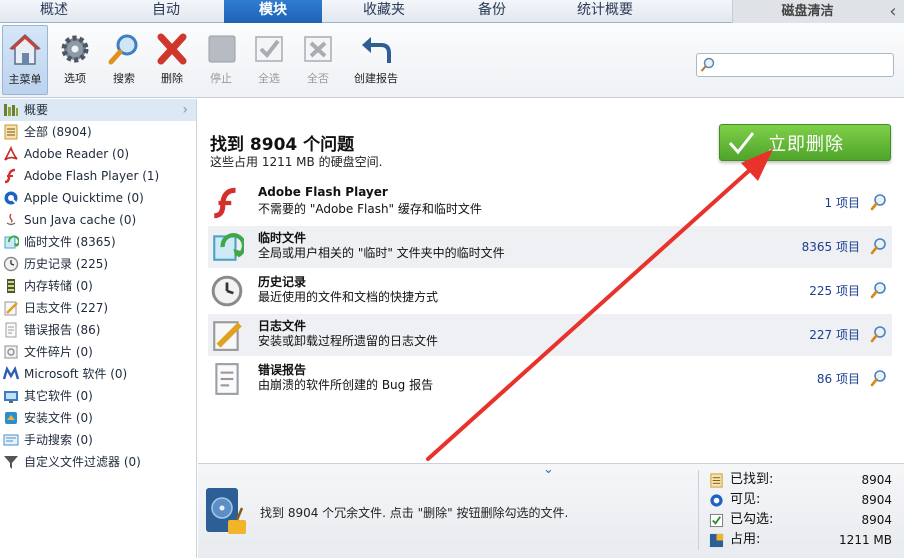 The width and height of the screenshot is (904, 558). What do you see at coordinates (98, 330) in the screenshot?
I see `sidebar-item: 错误报告 (86)` at bounding box center [98, 330].